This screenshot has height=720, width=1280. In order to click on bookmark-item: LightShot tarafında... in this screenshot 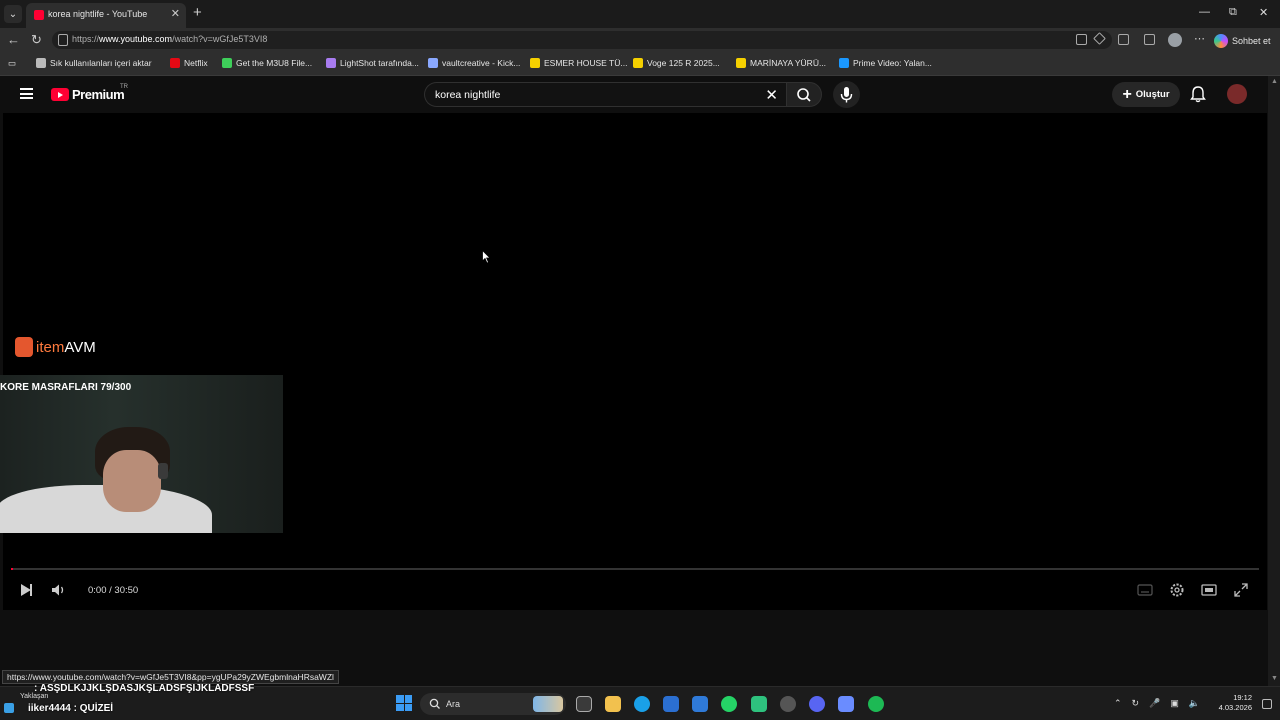, I will do `click(372, 63)`.